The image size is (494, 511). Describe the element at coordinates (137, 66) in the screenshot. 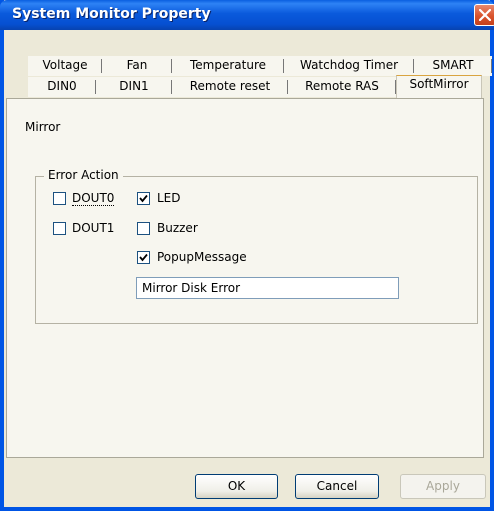

I see `tab-fan: Fan` at that location.